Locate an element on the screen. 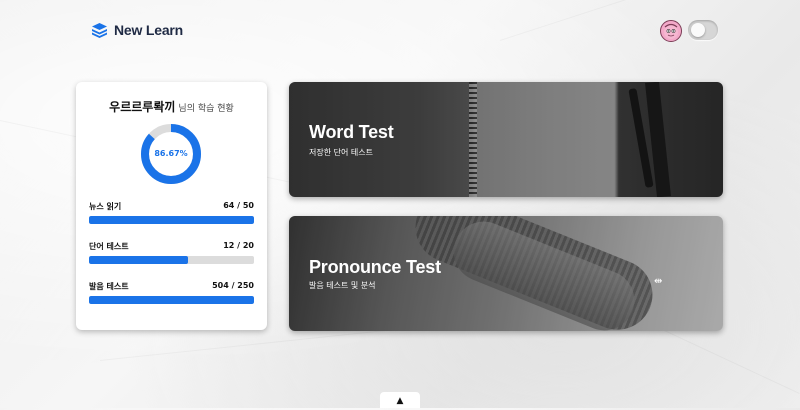 This screenshot has height=410, width=800. character-avatar-icon is located at coordinates (671, 31).